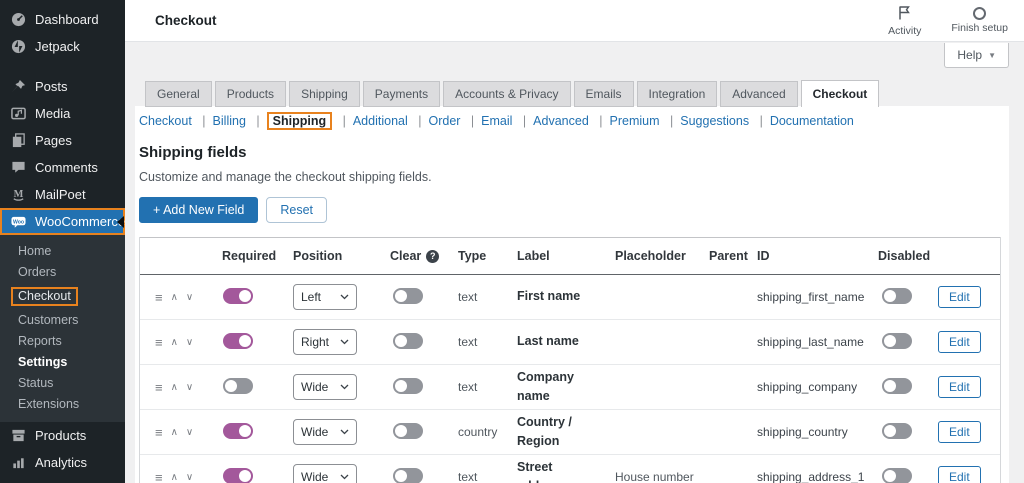 The width and height of the screenshot is (1024, 483). Describe the element at coordinates (229, 121) in the screenshot. I see `subnav-link-billing: Billing` at that location.